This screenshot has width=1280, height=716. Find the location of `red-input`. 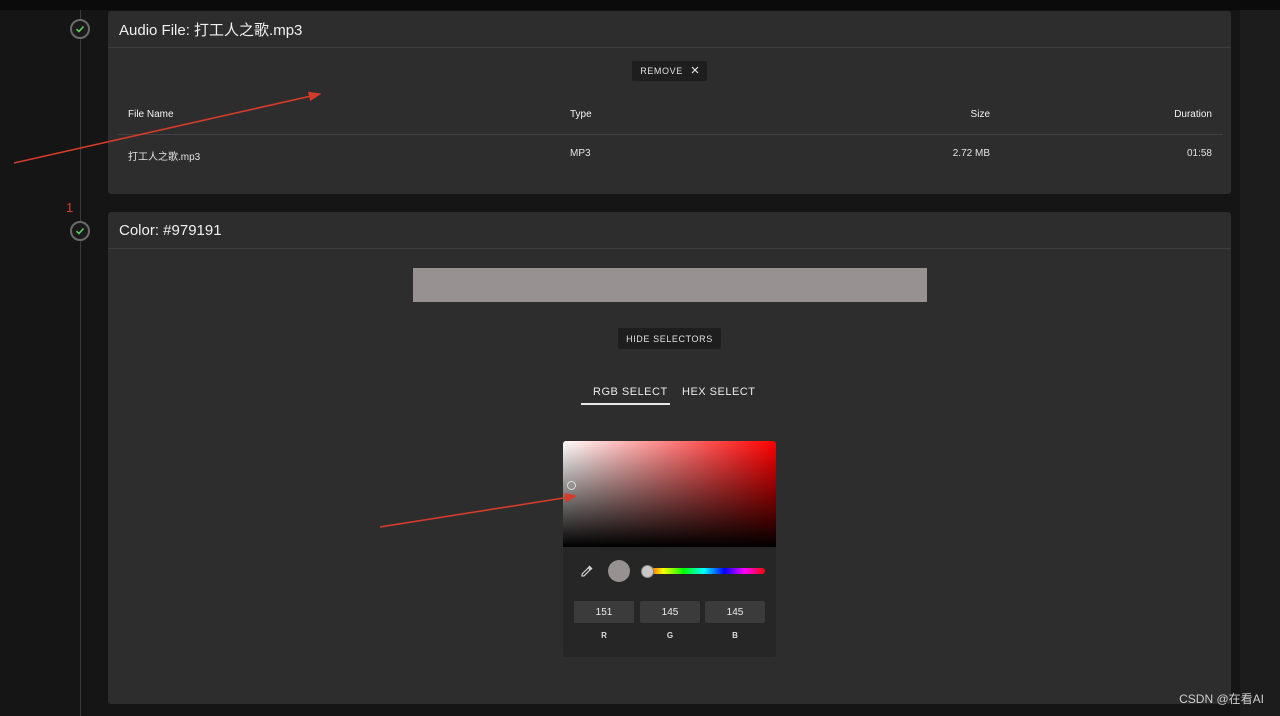

red-input is located at coordinates (604, 612).